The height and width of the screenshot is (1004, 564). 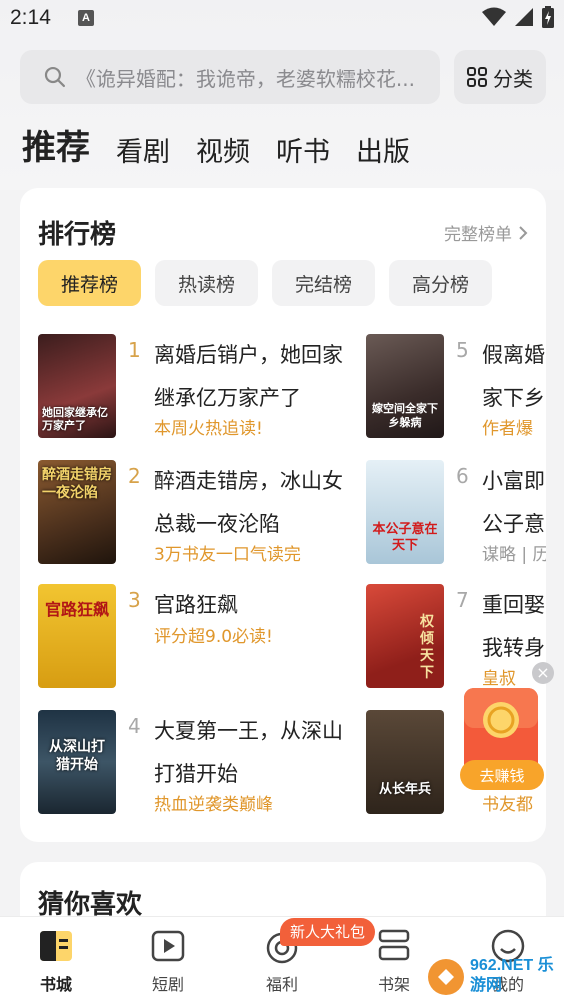 What do you see at coordinates (134, 350) in the screenshot?
I see `book-rank: 1` at bounding box center [134, 350].